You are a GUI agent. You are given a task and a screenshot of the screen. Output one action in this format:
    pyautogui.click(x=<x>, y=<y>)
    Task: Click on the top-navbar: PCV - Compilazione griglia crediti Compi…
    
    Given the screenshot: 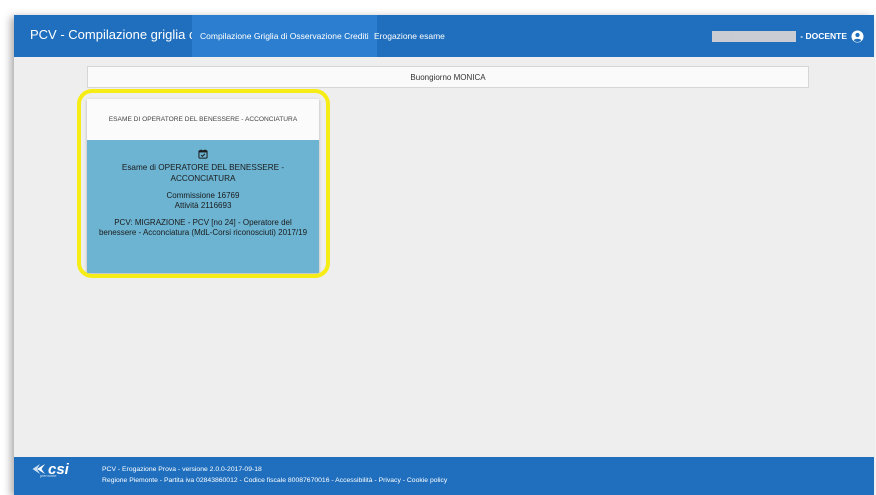 What is the action you would take?
    pyautogui.click(x=444, y=36)
    